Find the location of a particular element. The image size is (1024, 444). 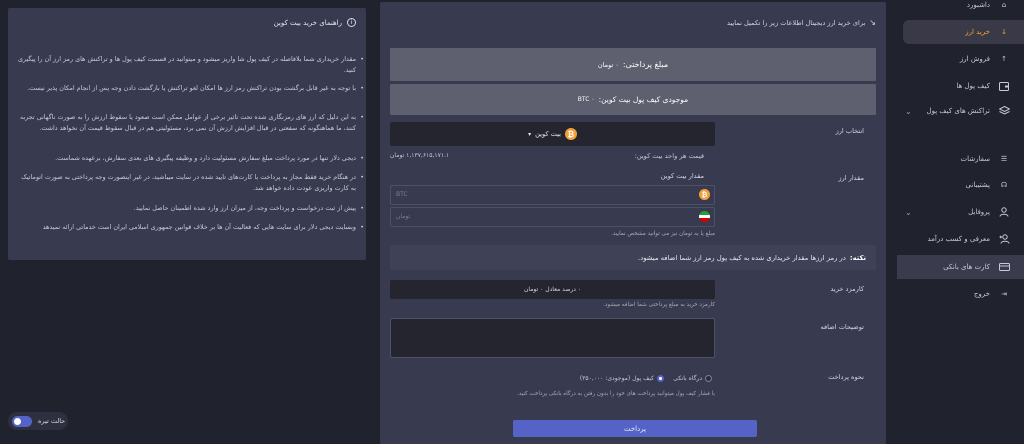

sidebar-item-wallets: کیف پول ها is located at coordinates (960, 86).